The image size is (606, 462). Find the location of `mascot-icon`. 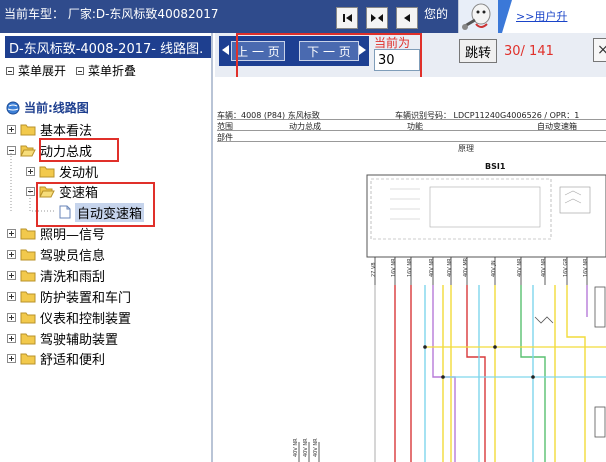

mascot-icon is located at coordinates (476, 16).